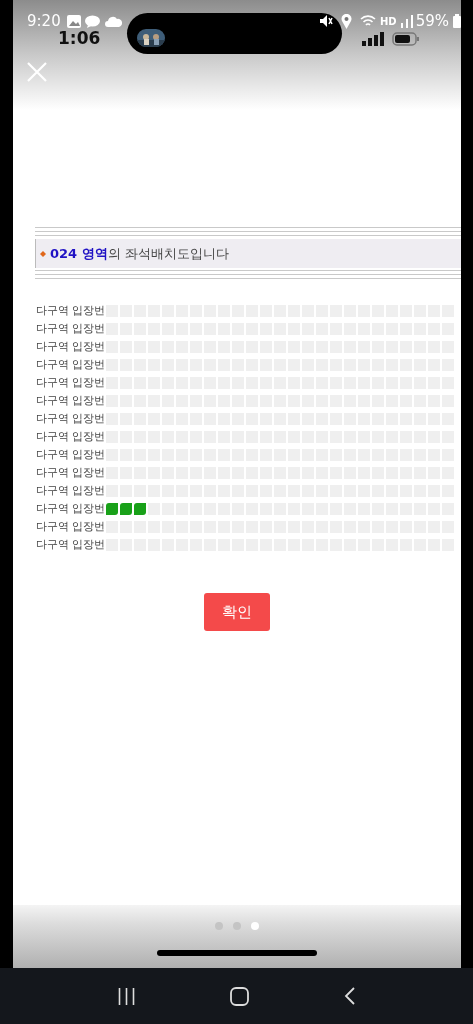  Describe the element at coordinates (237, 612) in the screenshot. I see `confirm-button: 확인` at that location.